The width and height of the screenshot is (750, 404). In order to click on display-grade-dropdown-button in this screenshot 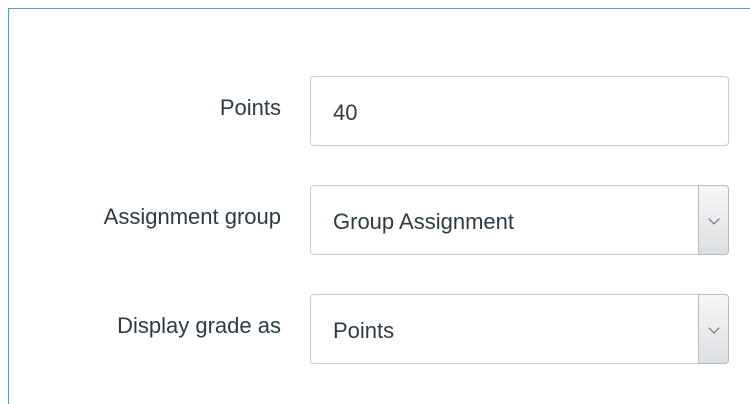, I will do `click(713, 329)`.